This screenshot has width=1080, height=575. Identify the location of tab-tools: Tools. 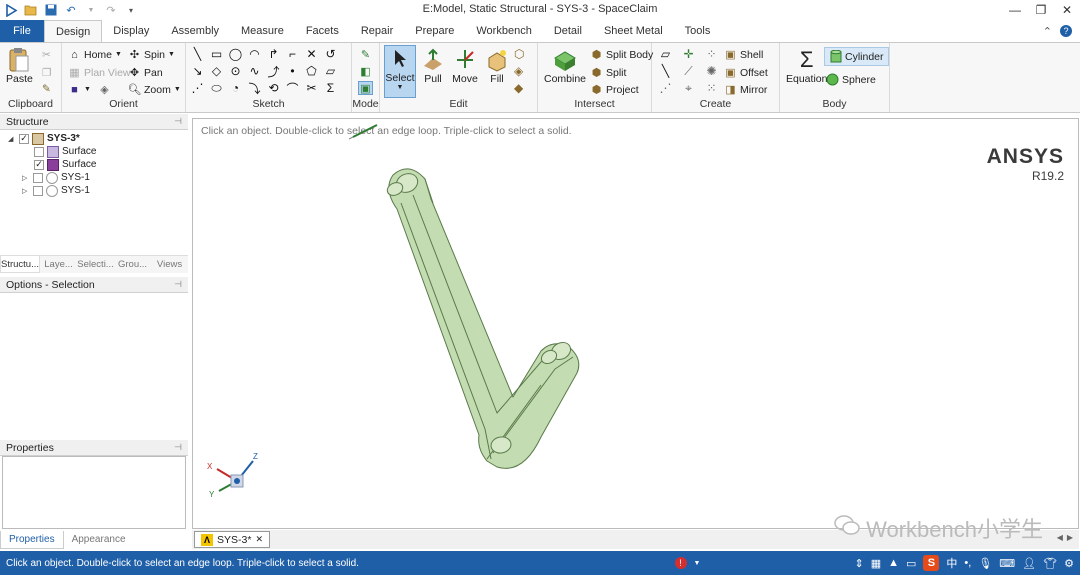
(698, 31).